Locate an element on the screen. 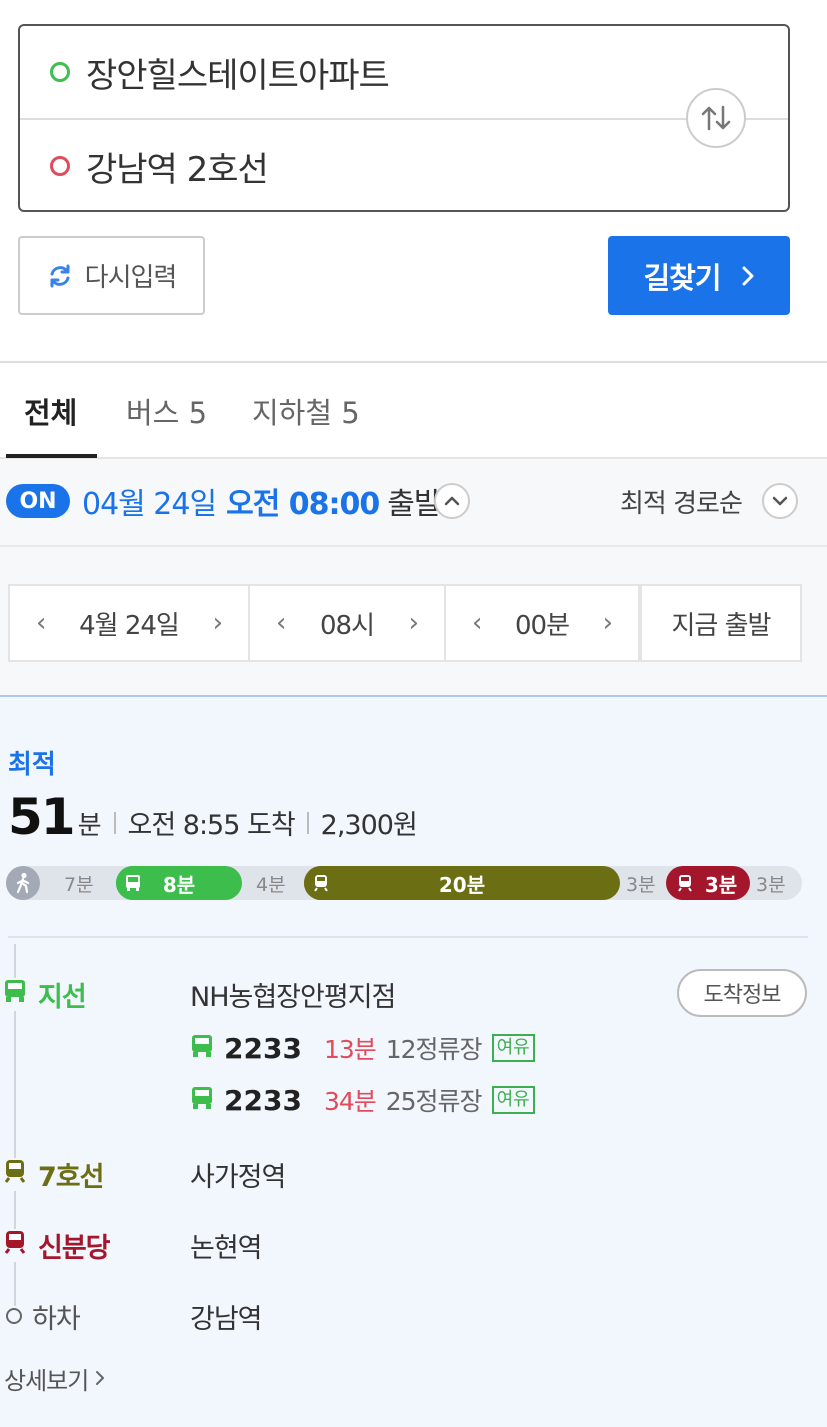 This screenshot has width=827, height=1427. hour-next-icon: › is located at coordinates (414, 623).